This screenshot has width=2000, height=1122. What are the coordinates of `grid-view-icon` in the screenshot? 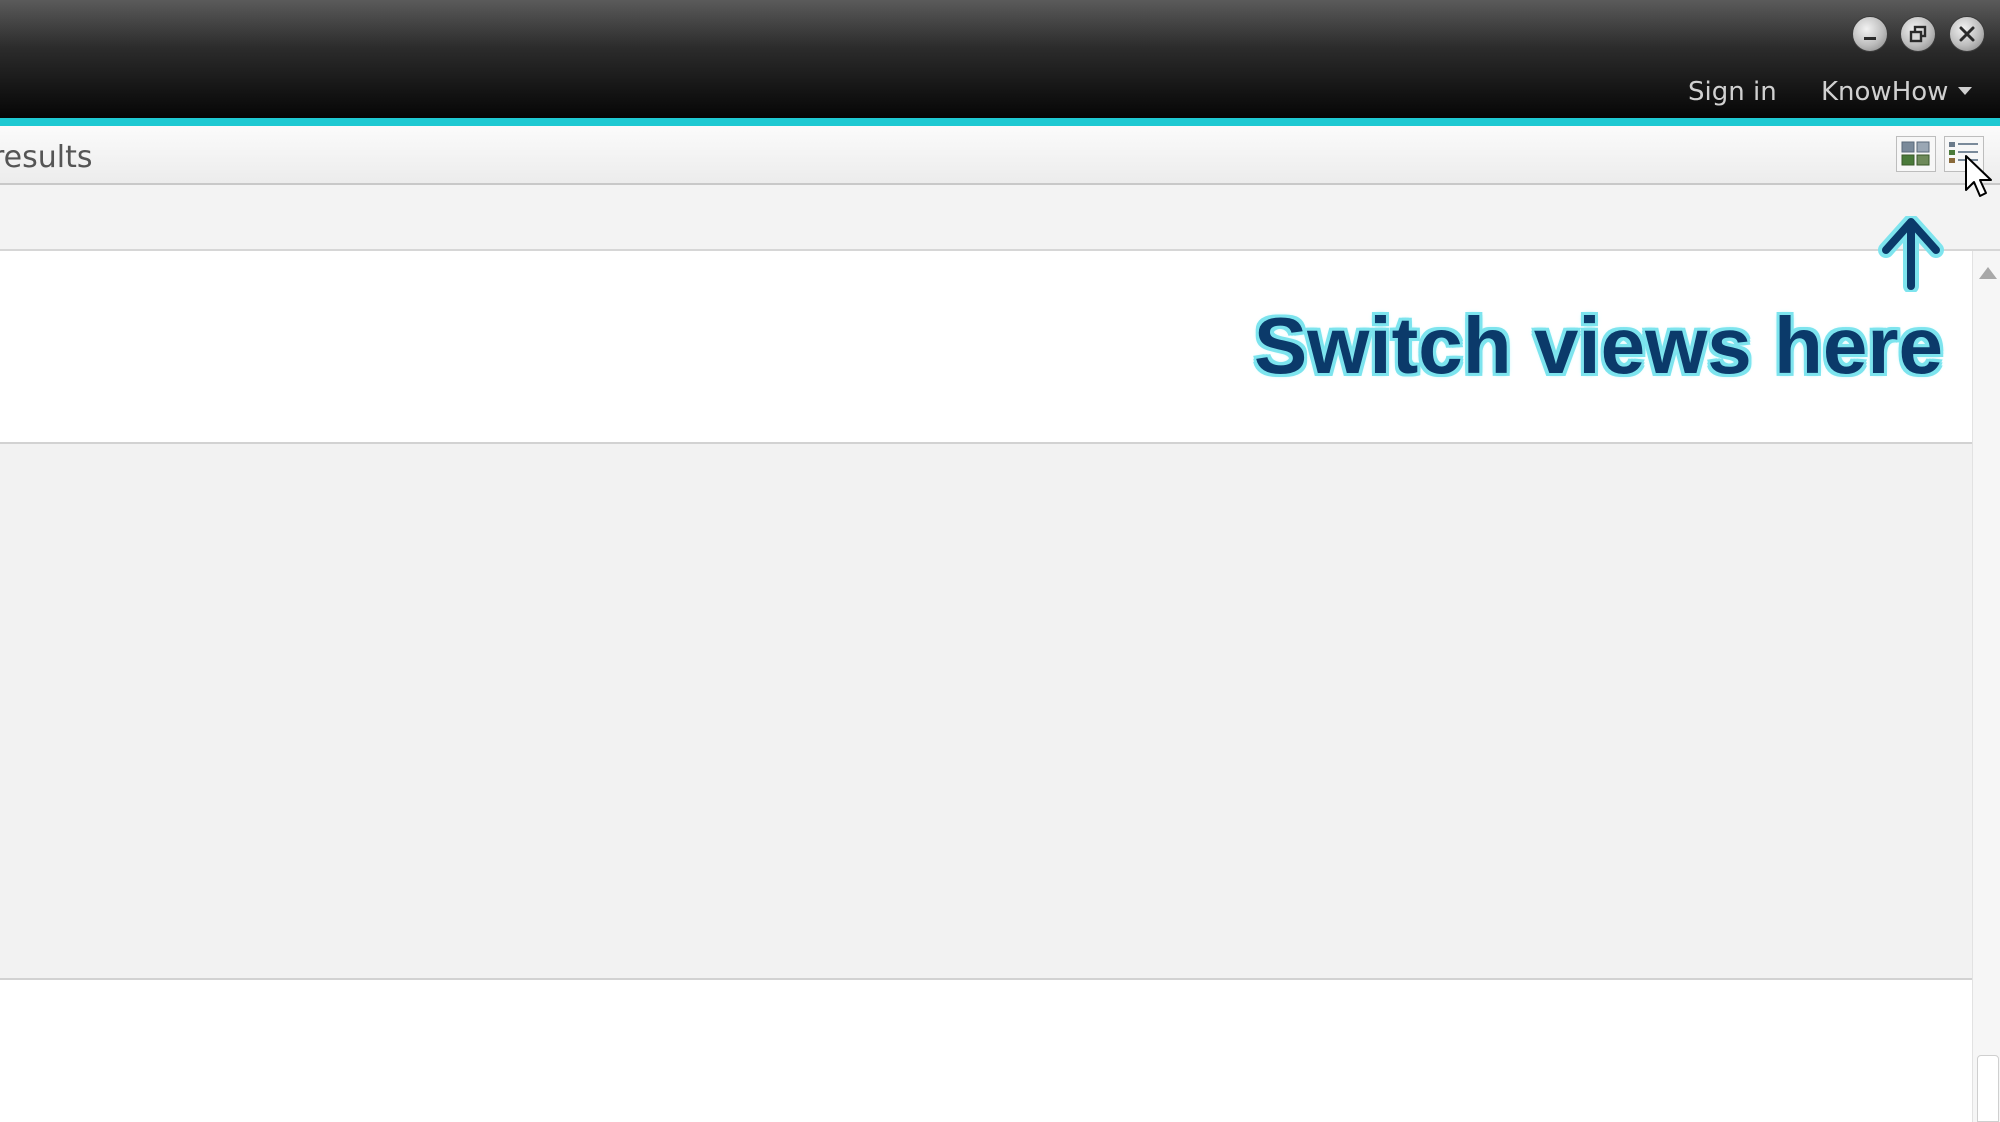 It's located at (1915, 153).